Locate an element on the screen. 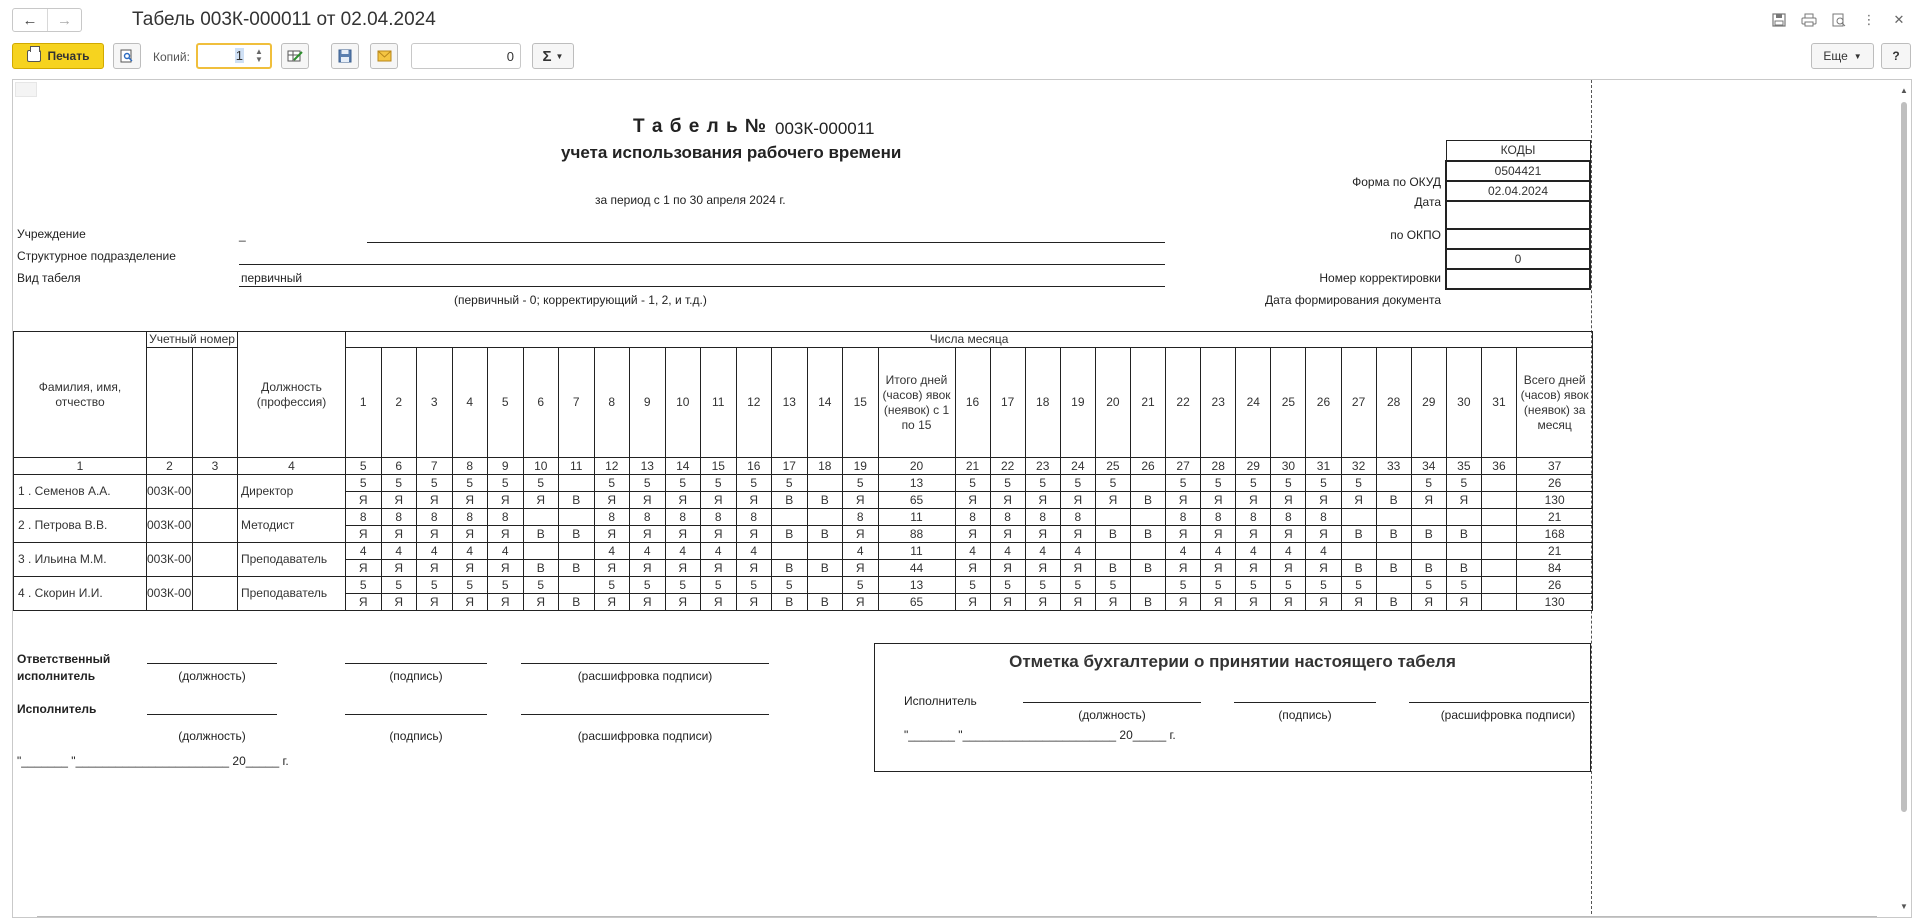 Image resolution: width=1920 pixels, height=918 pixels. forward-arrow-icon: → is located at coordinates (64, 20).